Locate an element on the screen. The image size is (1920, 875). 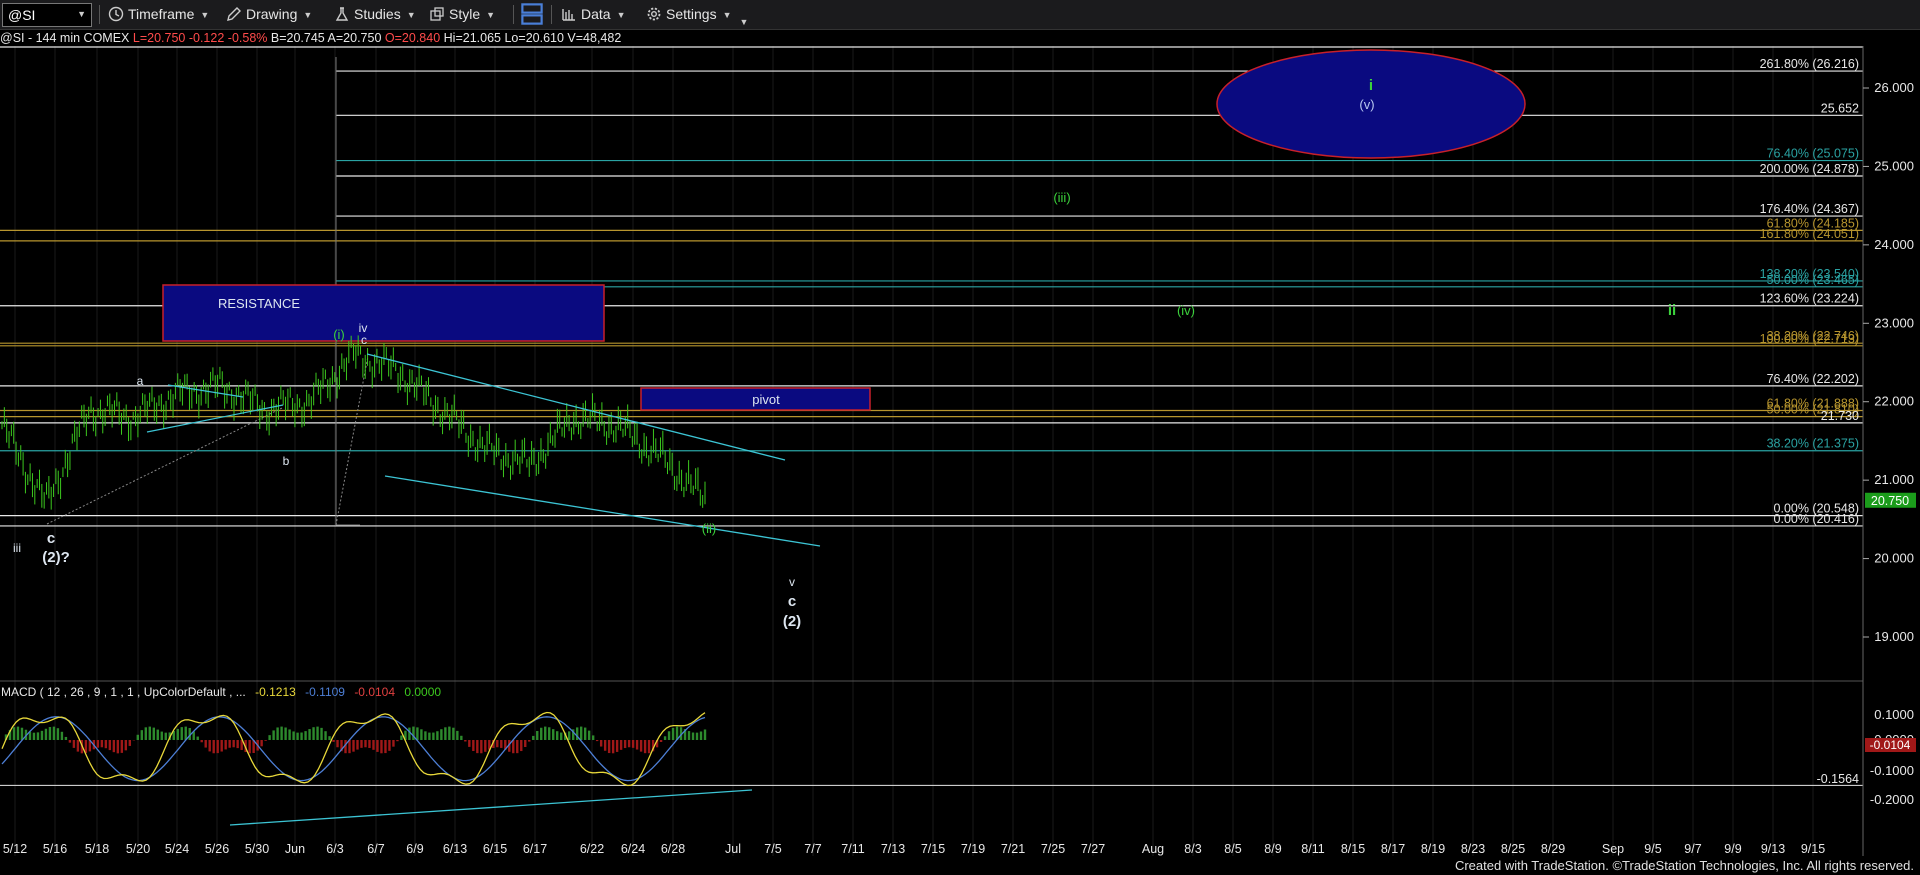
time-tick-label: 5/18 is located at coordinates (97, 849).